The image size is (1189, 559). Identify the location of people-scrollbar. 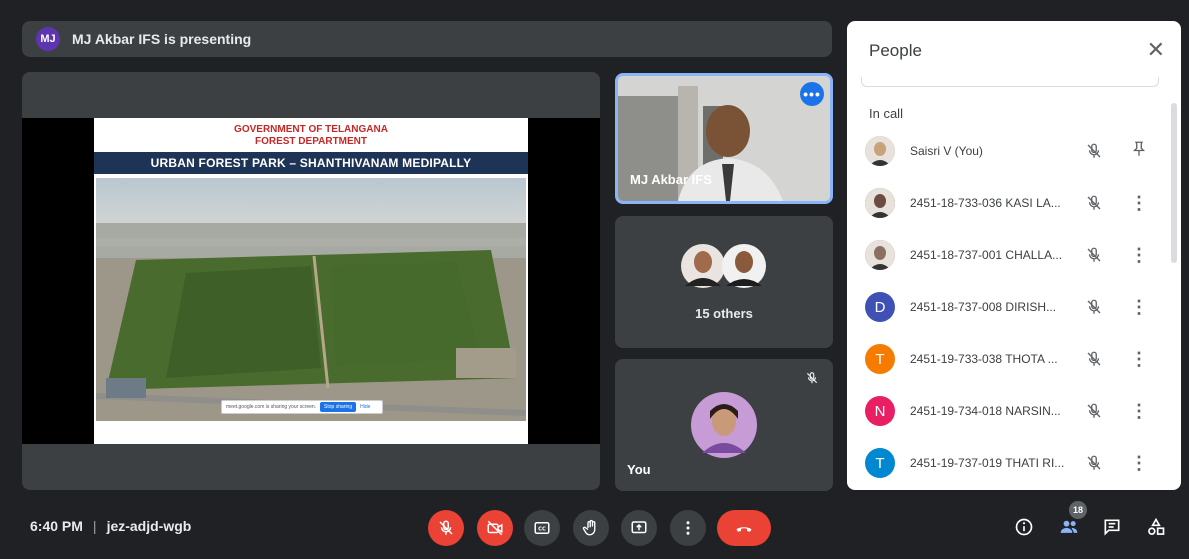
(1174, 183).